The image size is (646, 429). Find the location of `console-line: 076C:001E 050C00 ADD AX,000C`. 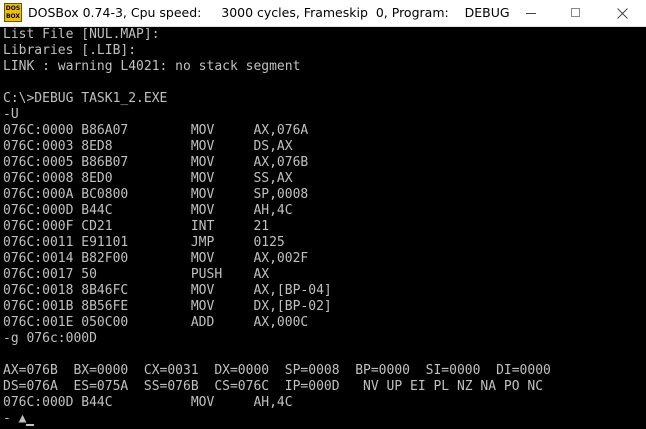

console-line: 076C:001E 050C00 ADD AX,000C is located at coordinates (156, 322).